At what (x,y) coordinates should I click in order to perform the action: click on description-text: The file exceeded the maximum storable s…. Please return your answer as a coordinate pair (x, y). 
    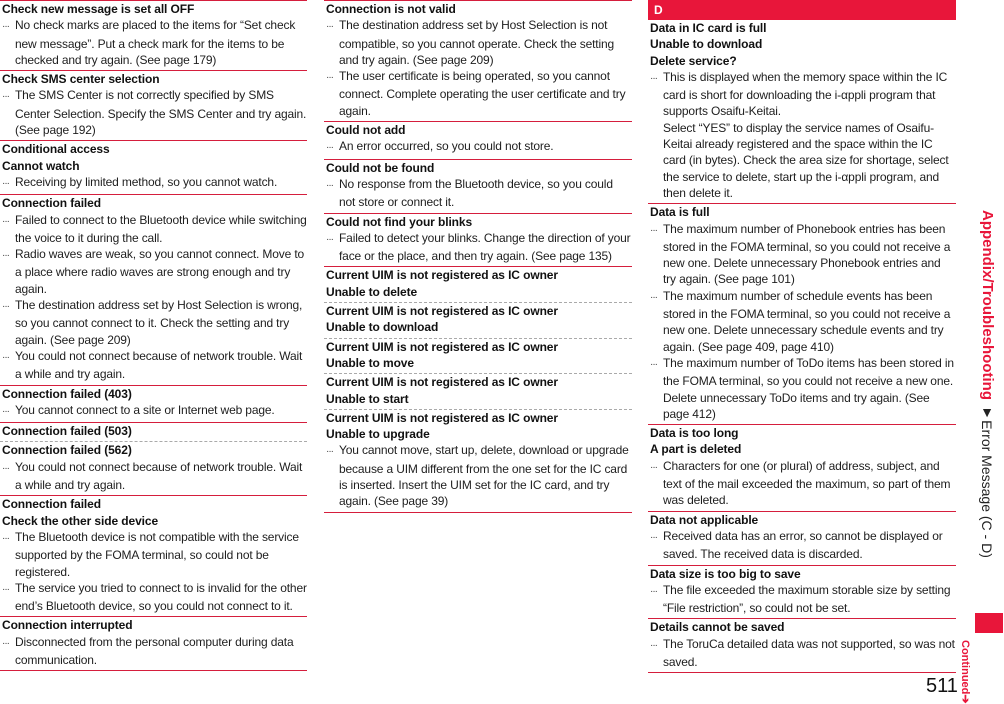
    Looking at the image, I should click on (807, 599).